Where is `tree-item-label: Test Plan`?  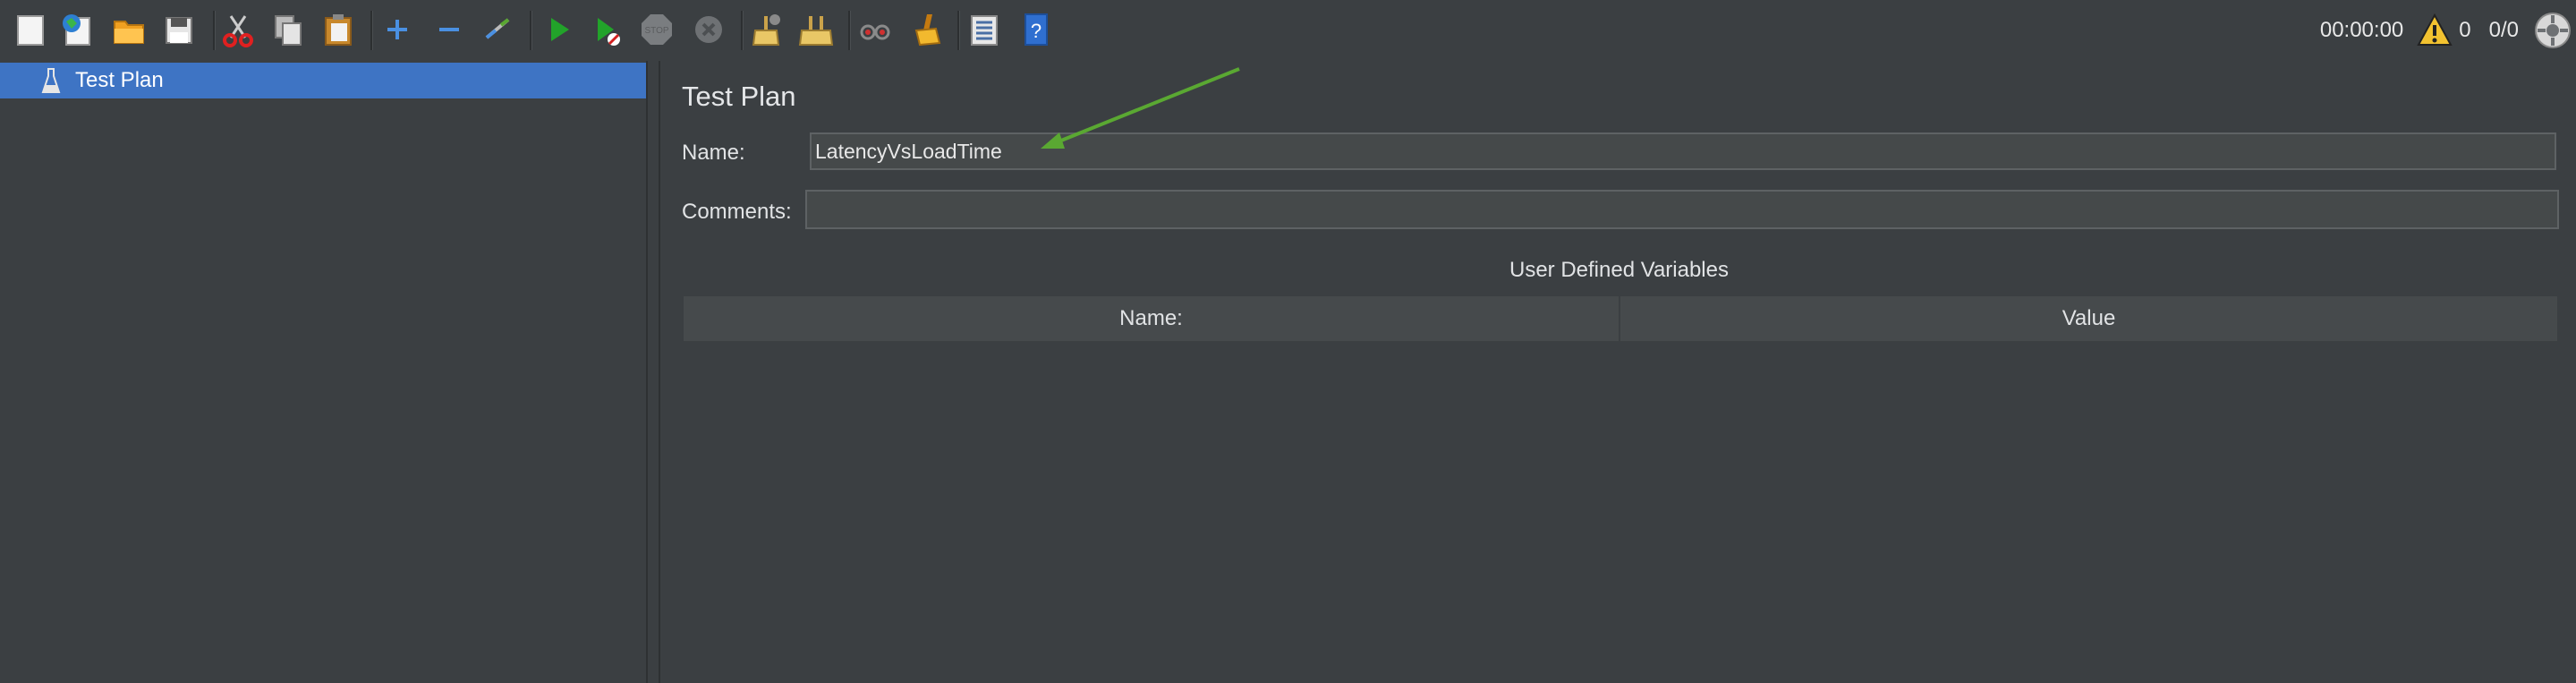 tree-item-label: Test Plan is located at coordinates (119, 80).